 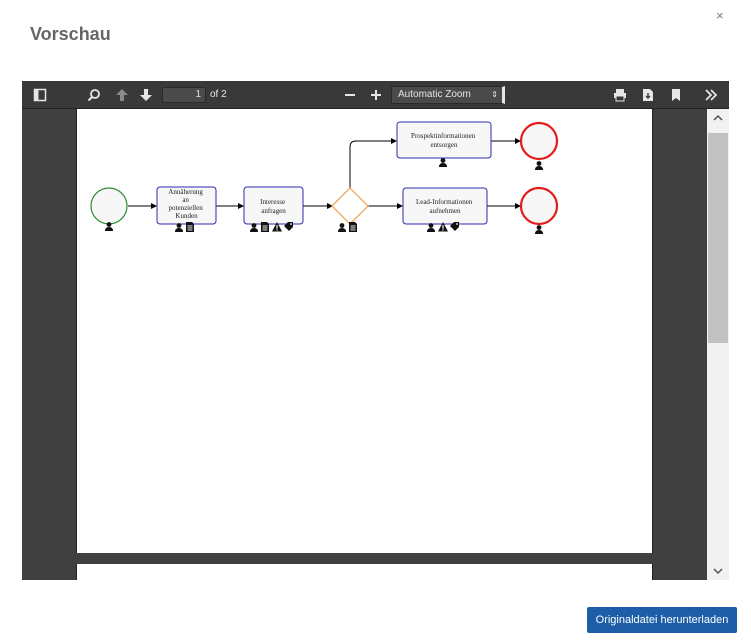 I want to click on vertical-scrollbar, so click(x=718, y=344).